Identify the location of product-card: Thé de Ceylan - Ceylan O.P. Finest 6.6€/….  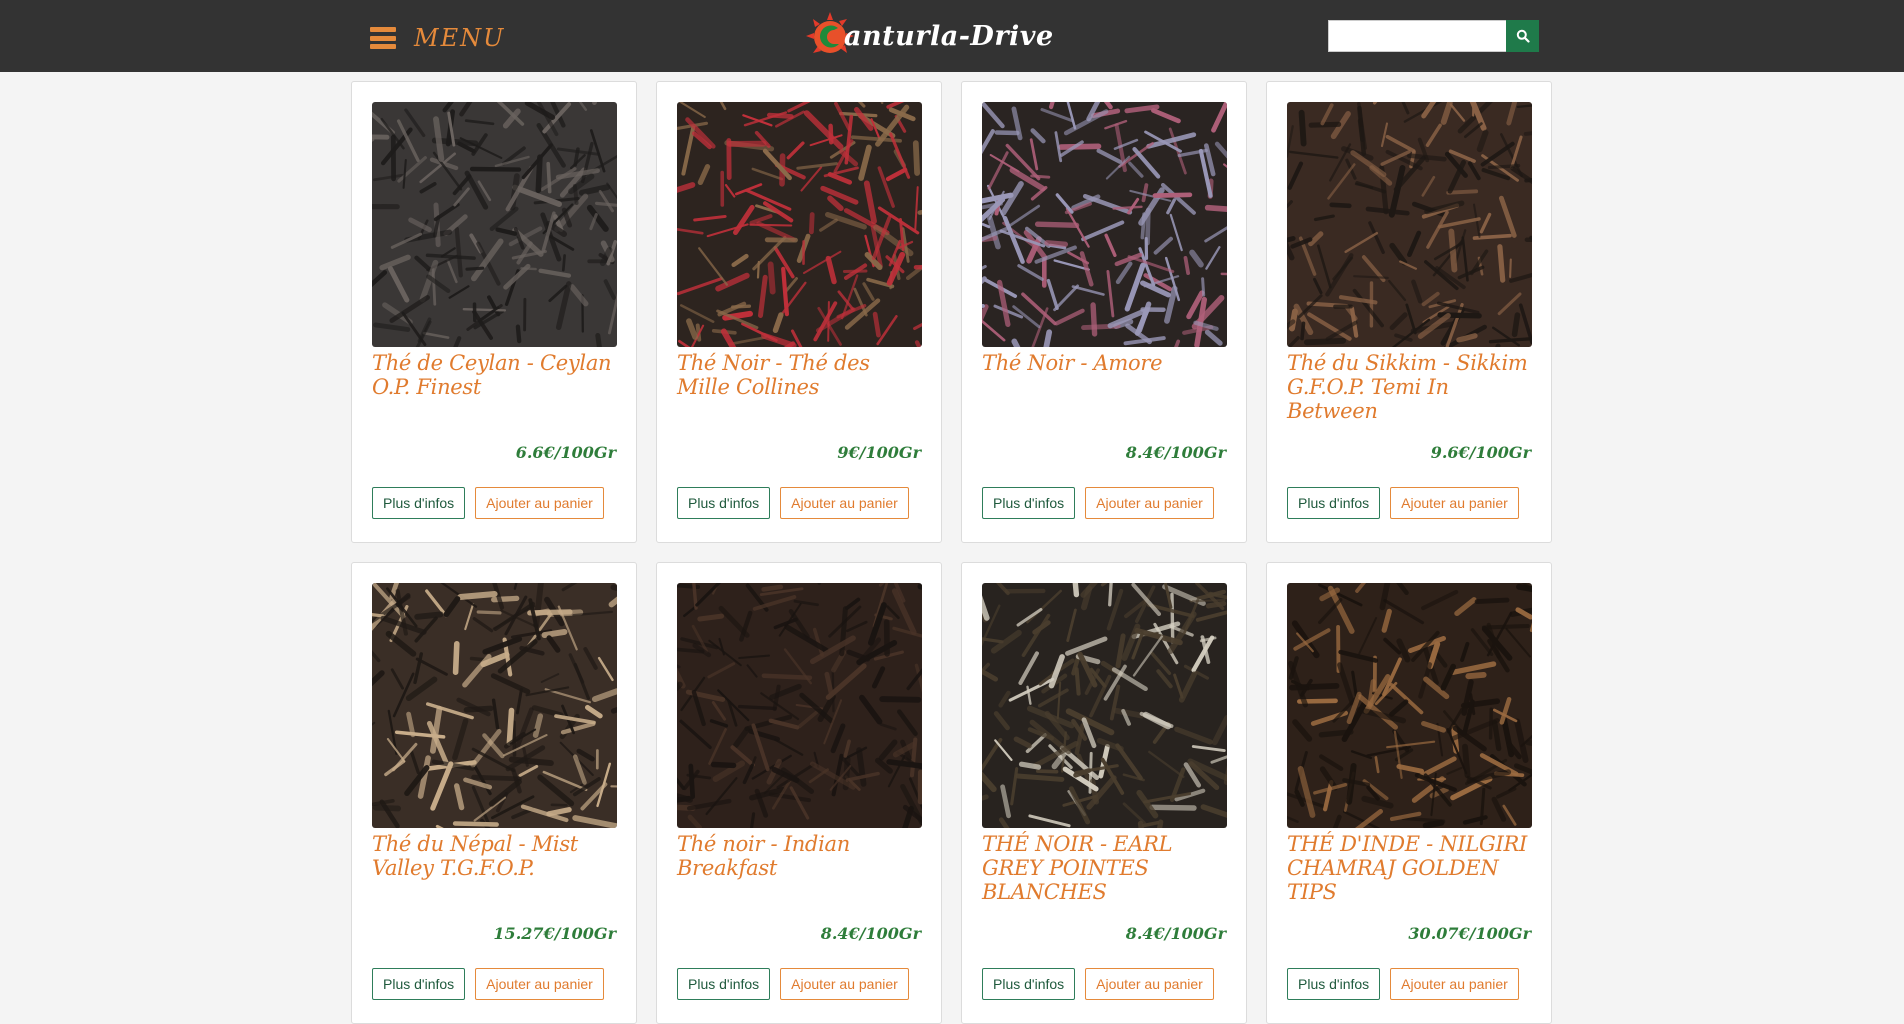
(494, 312).